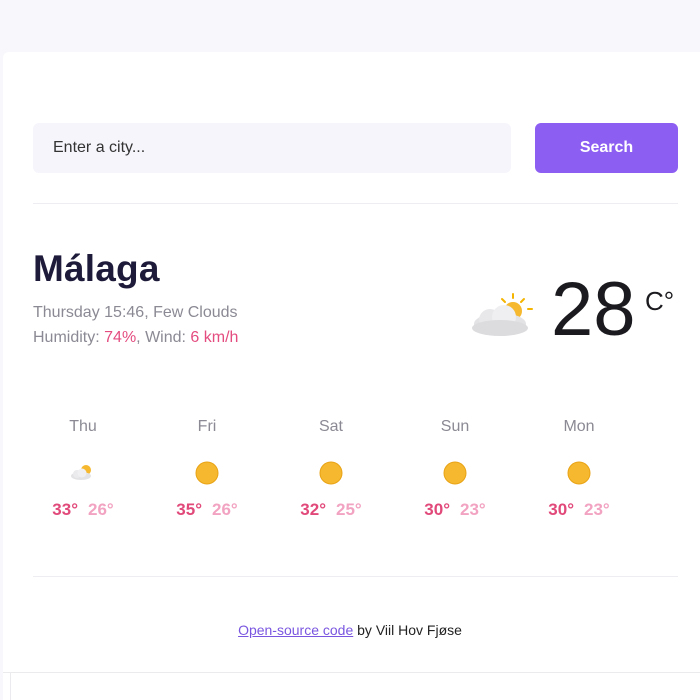 This screenshot has height=700, width=700. Describe the element at coordinates (349, 509) in the screenshot. I see `forecast-low: 25°` at that location.